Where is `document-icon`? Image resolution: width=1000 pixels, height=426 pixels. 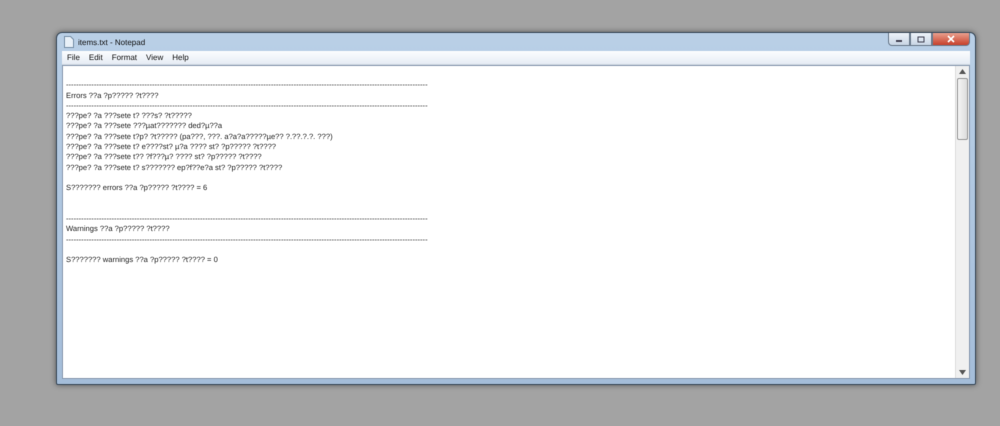
document-icon is located at coordinates (69, 42).